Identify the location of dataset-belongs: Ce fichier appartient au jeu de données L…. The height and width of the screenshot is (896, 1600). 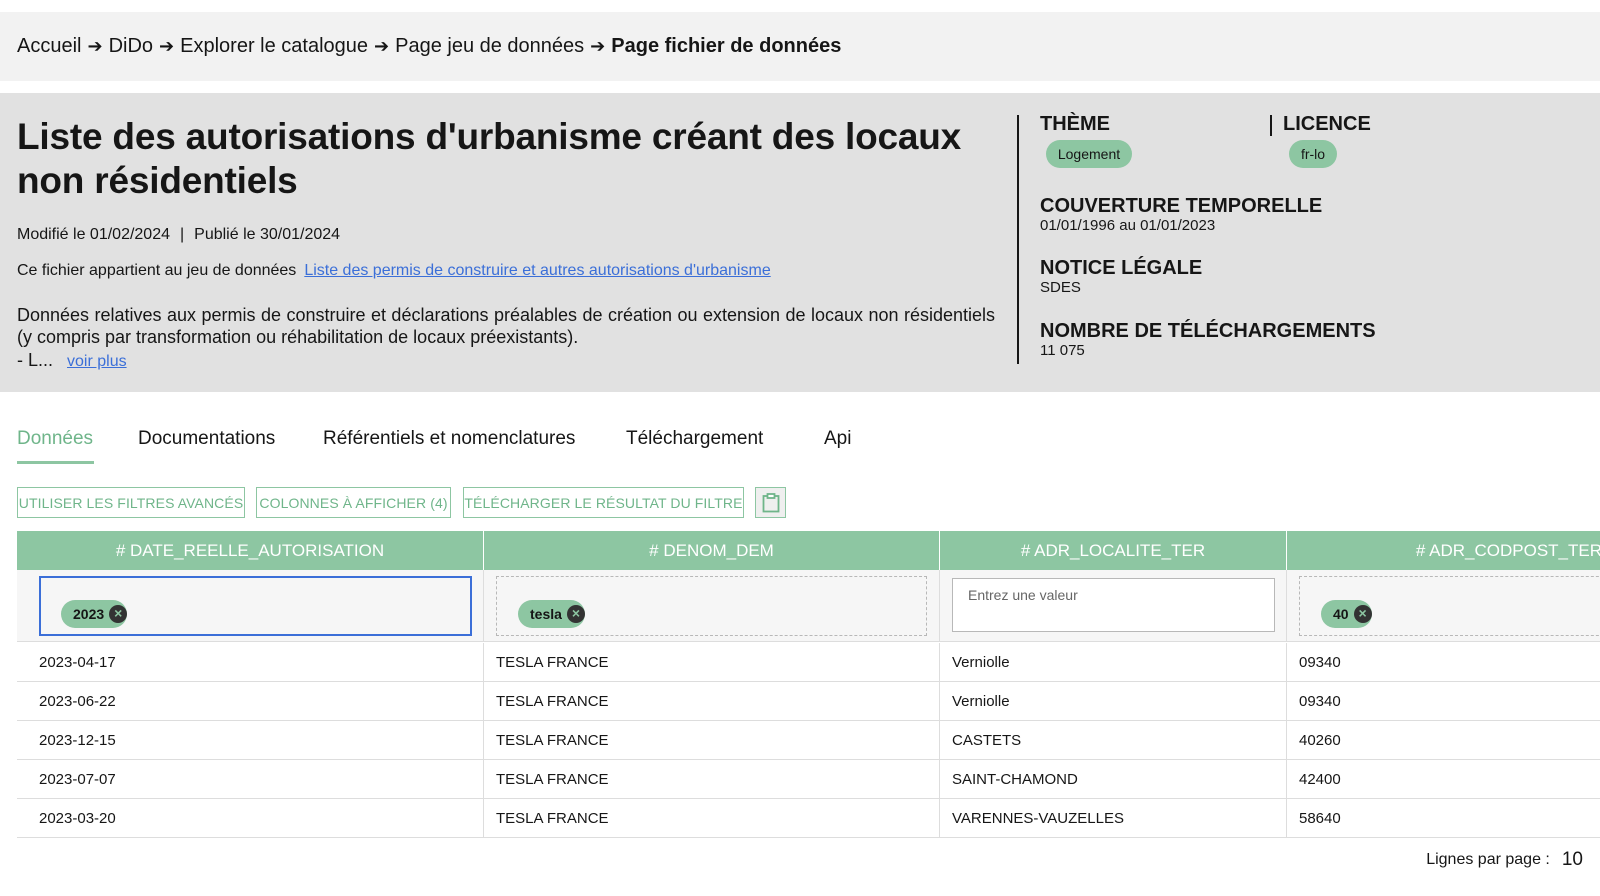
(394, 271).